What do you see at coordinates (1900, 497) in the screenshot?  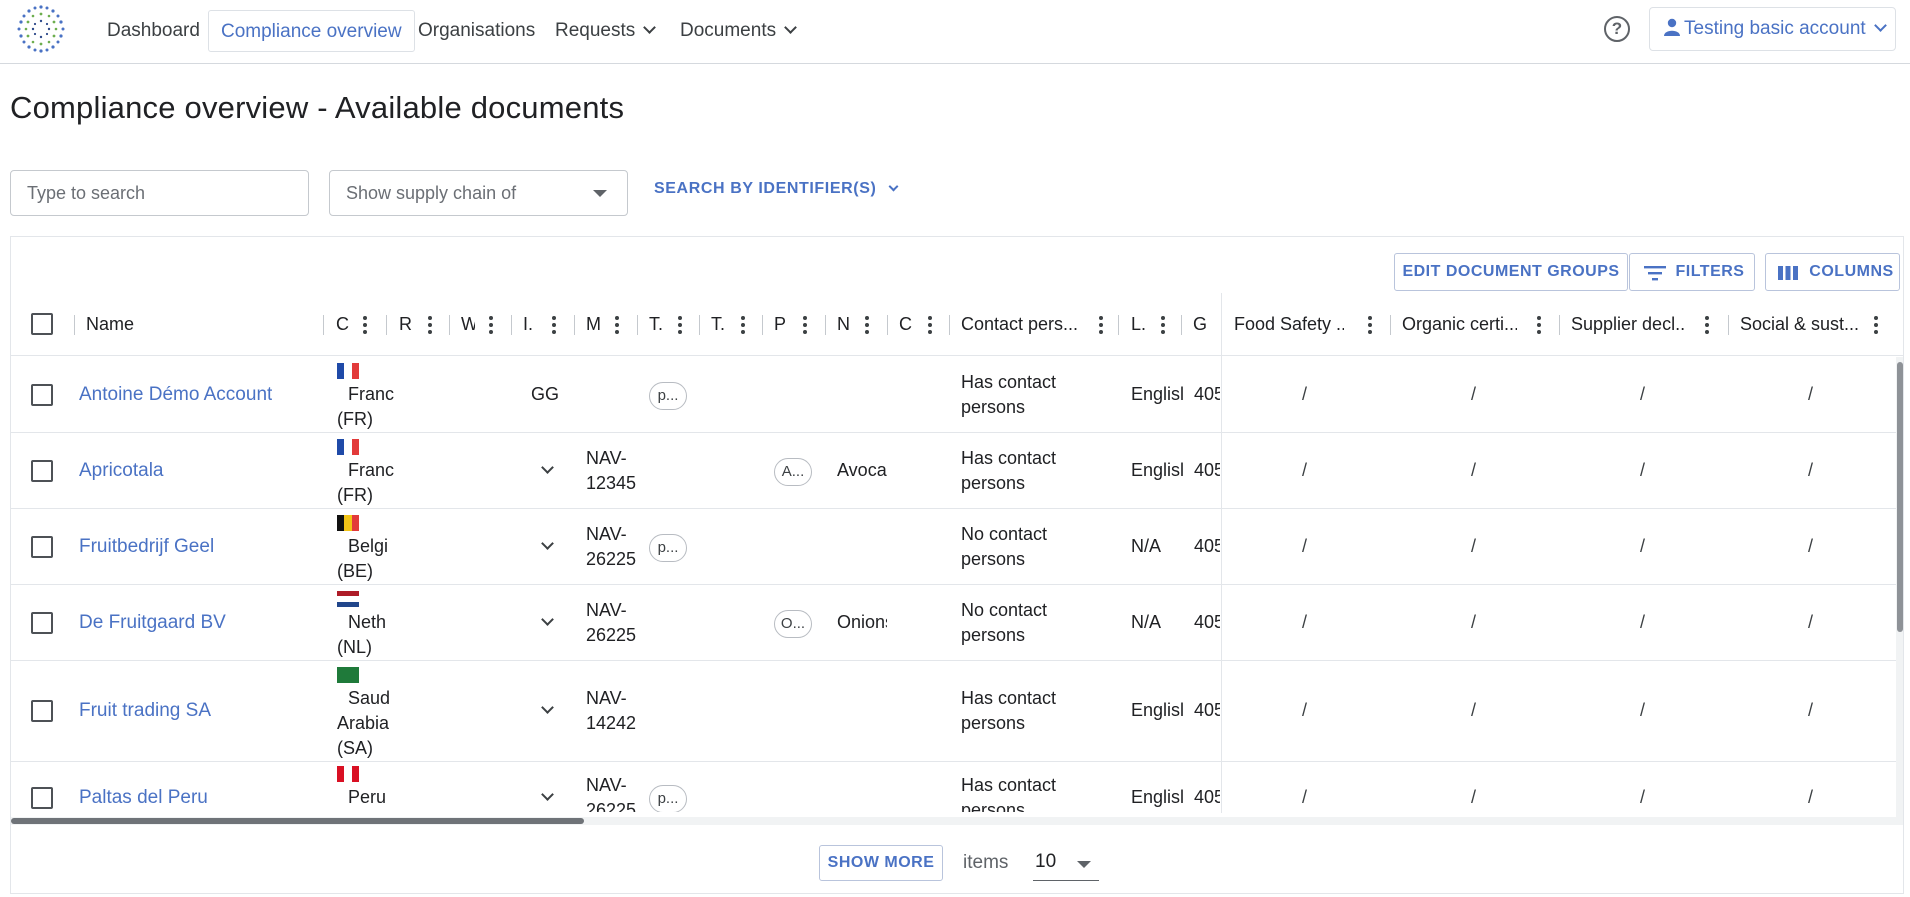 I see `vertical-scrollbar-thumb` at bounding box center [1900, 497].